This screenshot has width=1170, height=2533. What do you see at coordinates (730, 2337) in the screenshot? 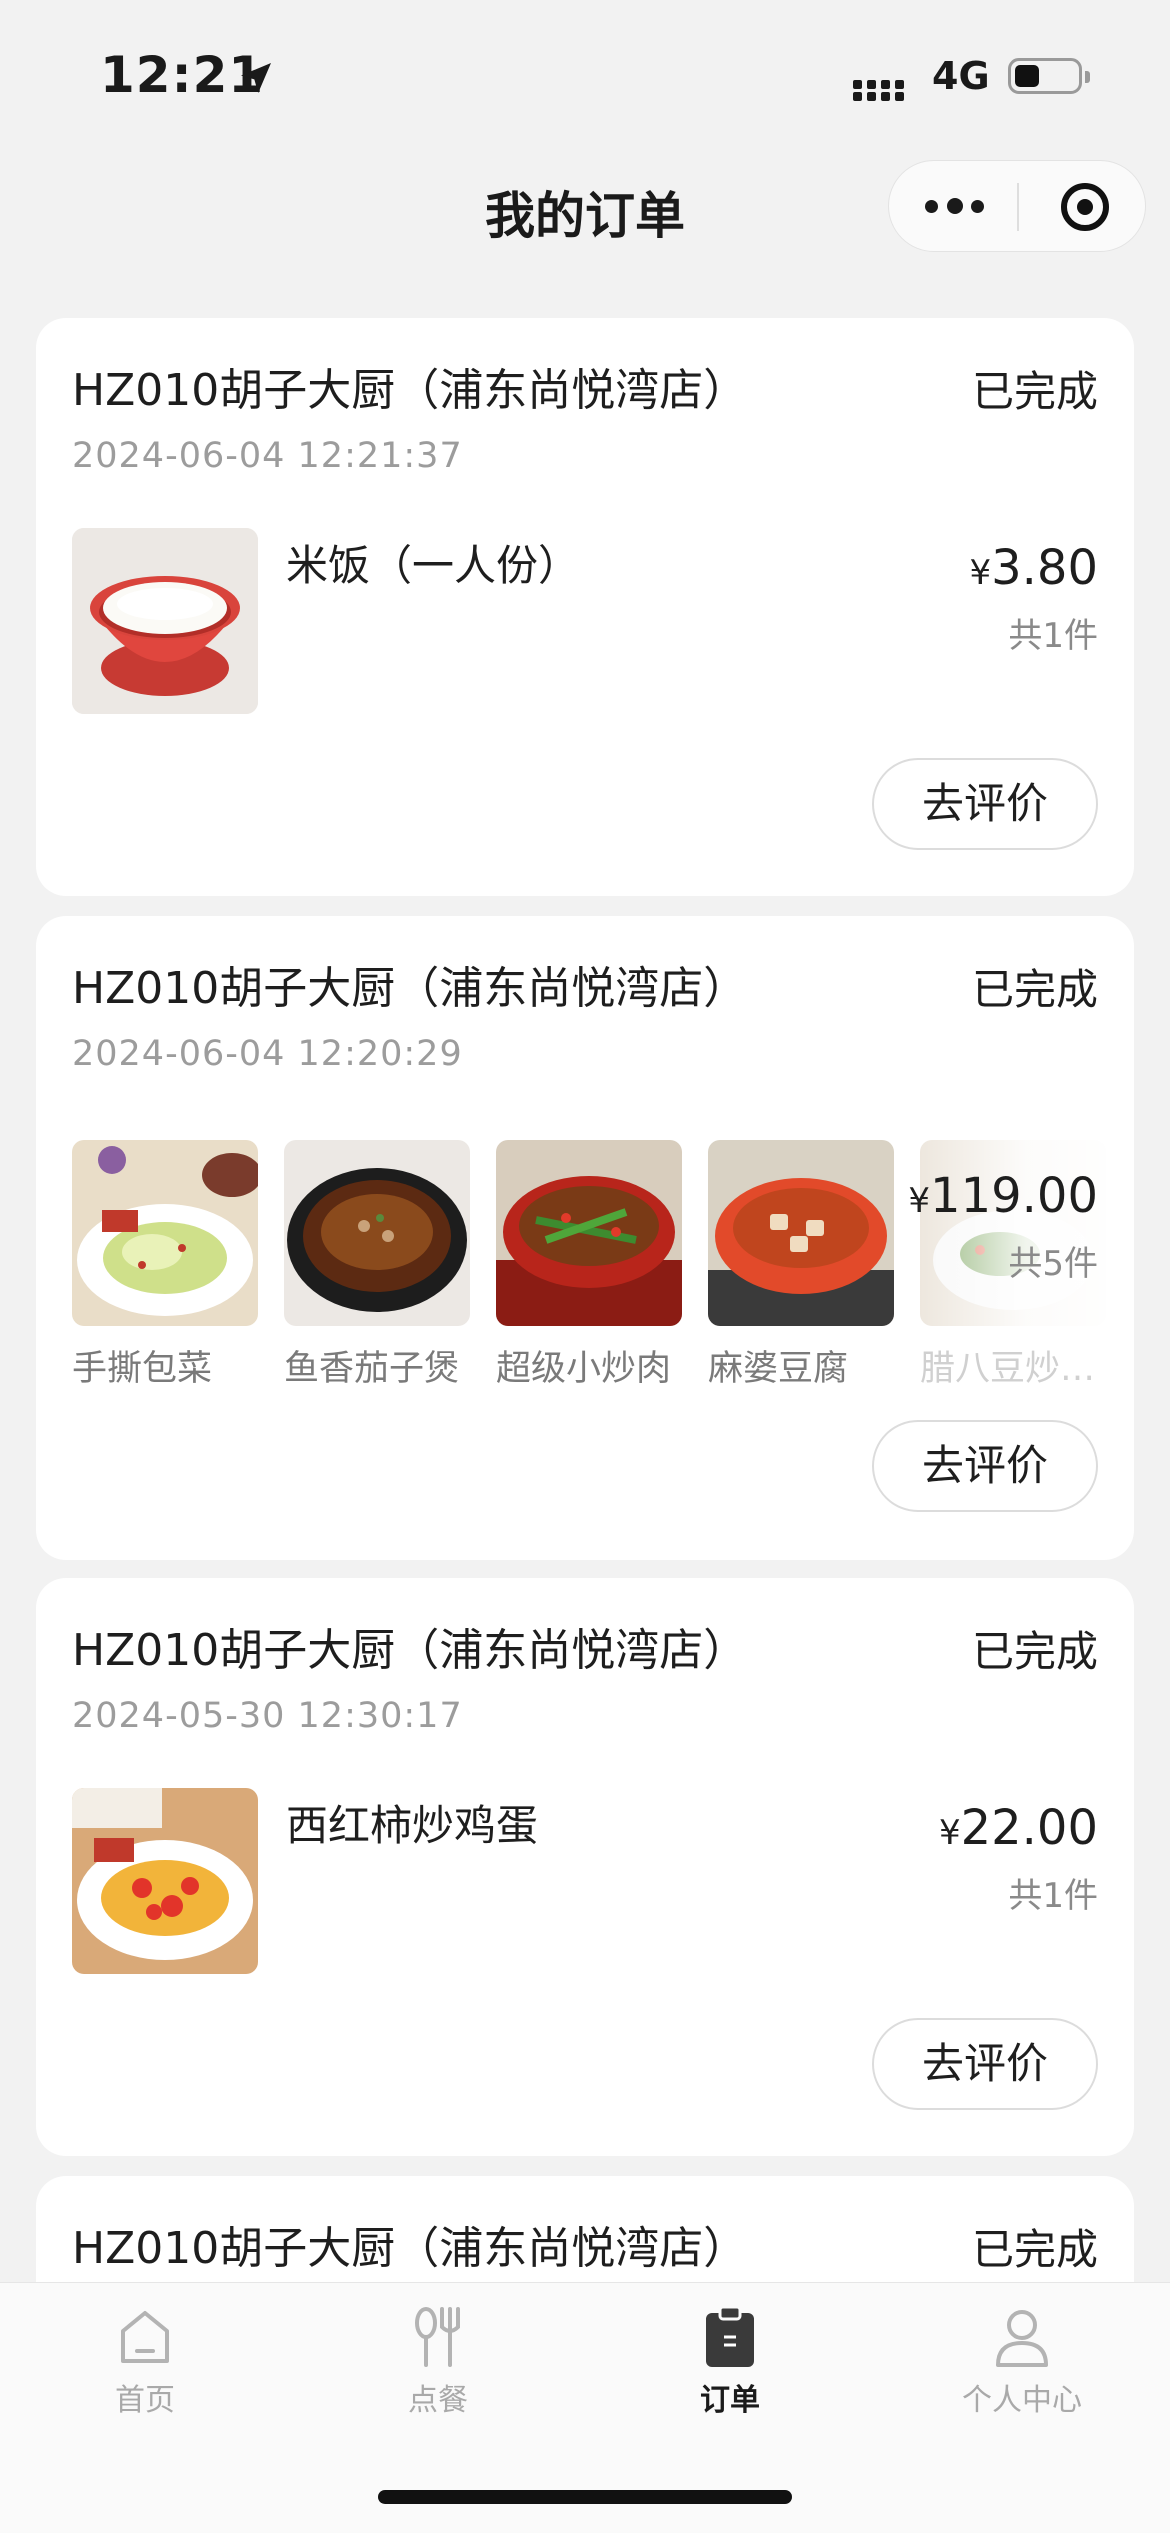
I see `clipboard-icon` at bounding box center [730, 2337].